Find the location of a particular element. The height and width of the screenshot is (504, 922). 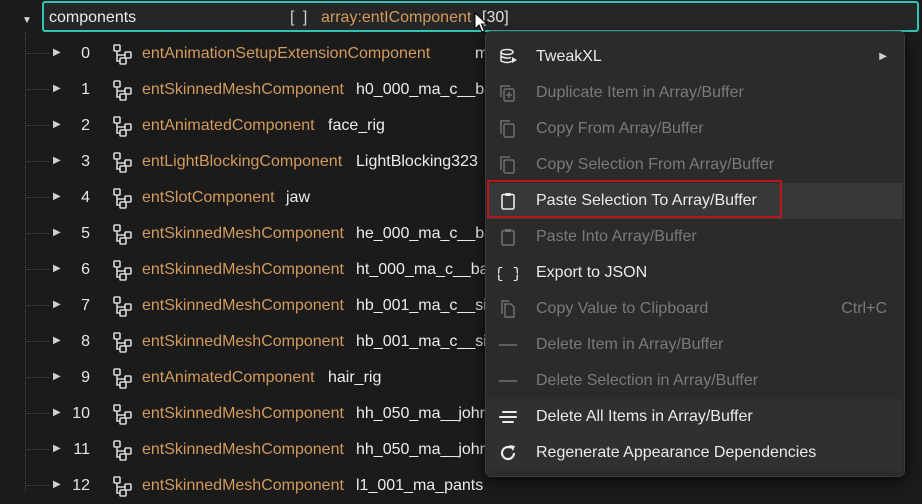

menu-item-copy-value-to-clipboard: Copy Value to Clipboard Ctrl+C is located at coordinates (695, 309).